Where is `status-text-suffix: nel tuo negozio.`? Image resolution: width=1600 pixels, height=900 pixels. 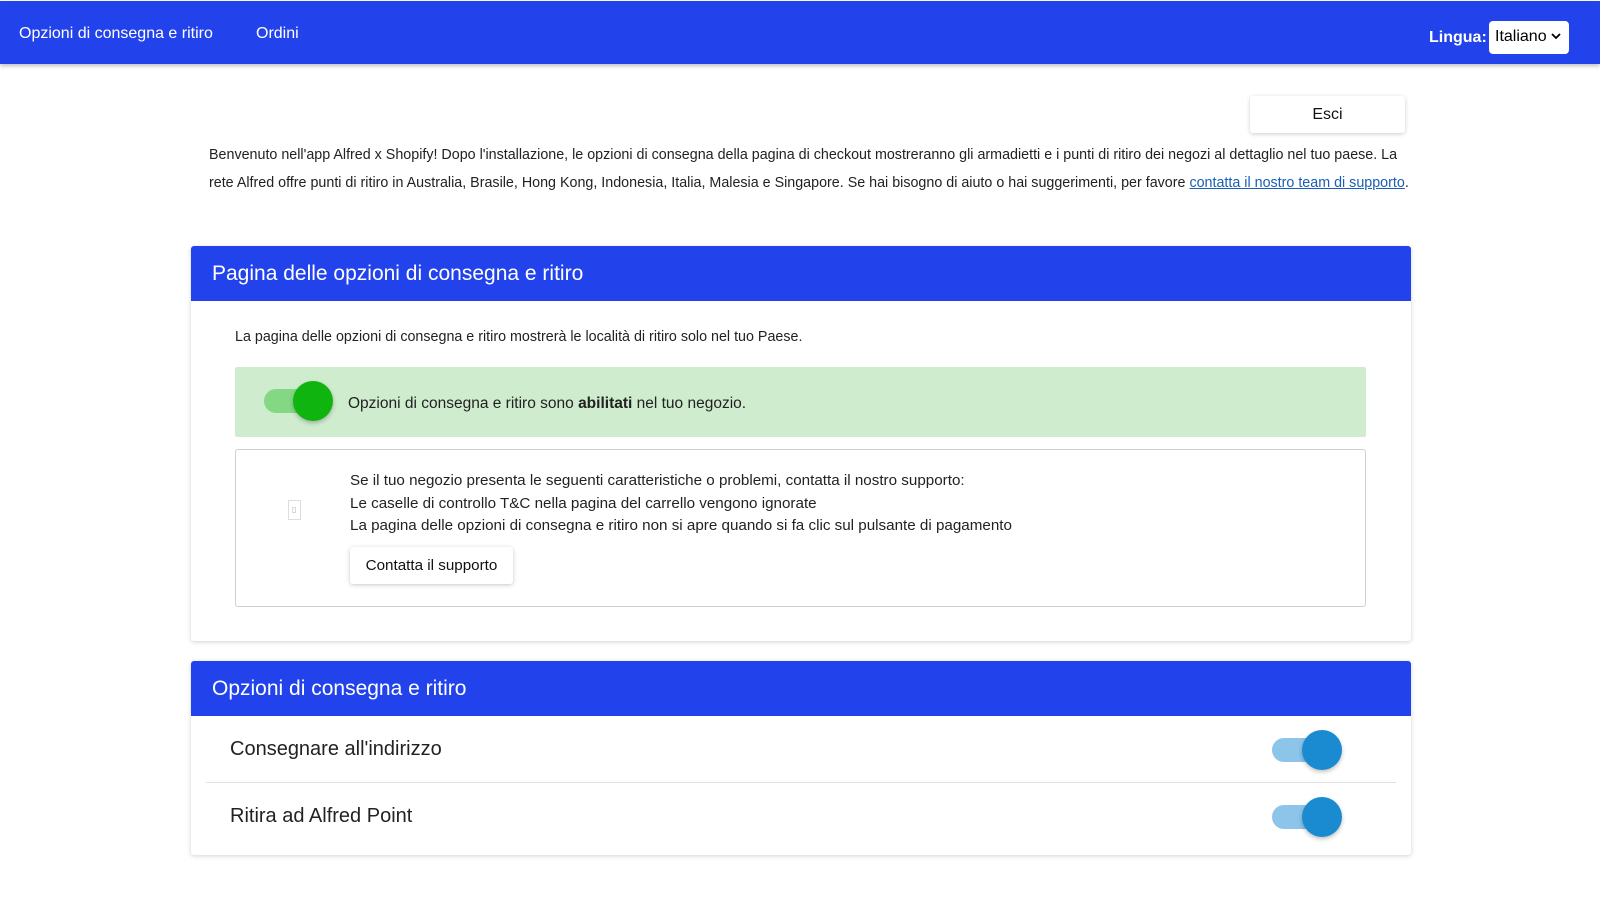
status-text-suffix: nel tuo negozio. is located at coordinates (689, 403).